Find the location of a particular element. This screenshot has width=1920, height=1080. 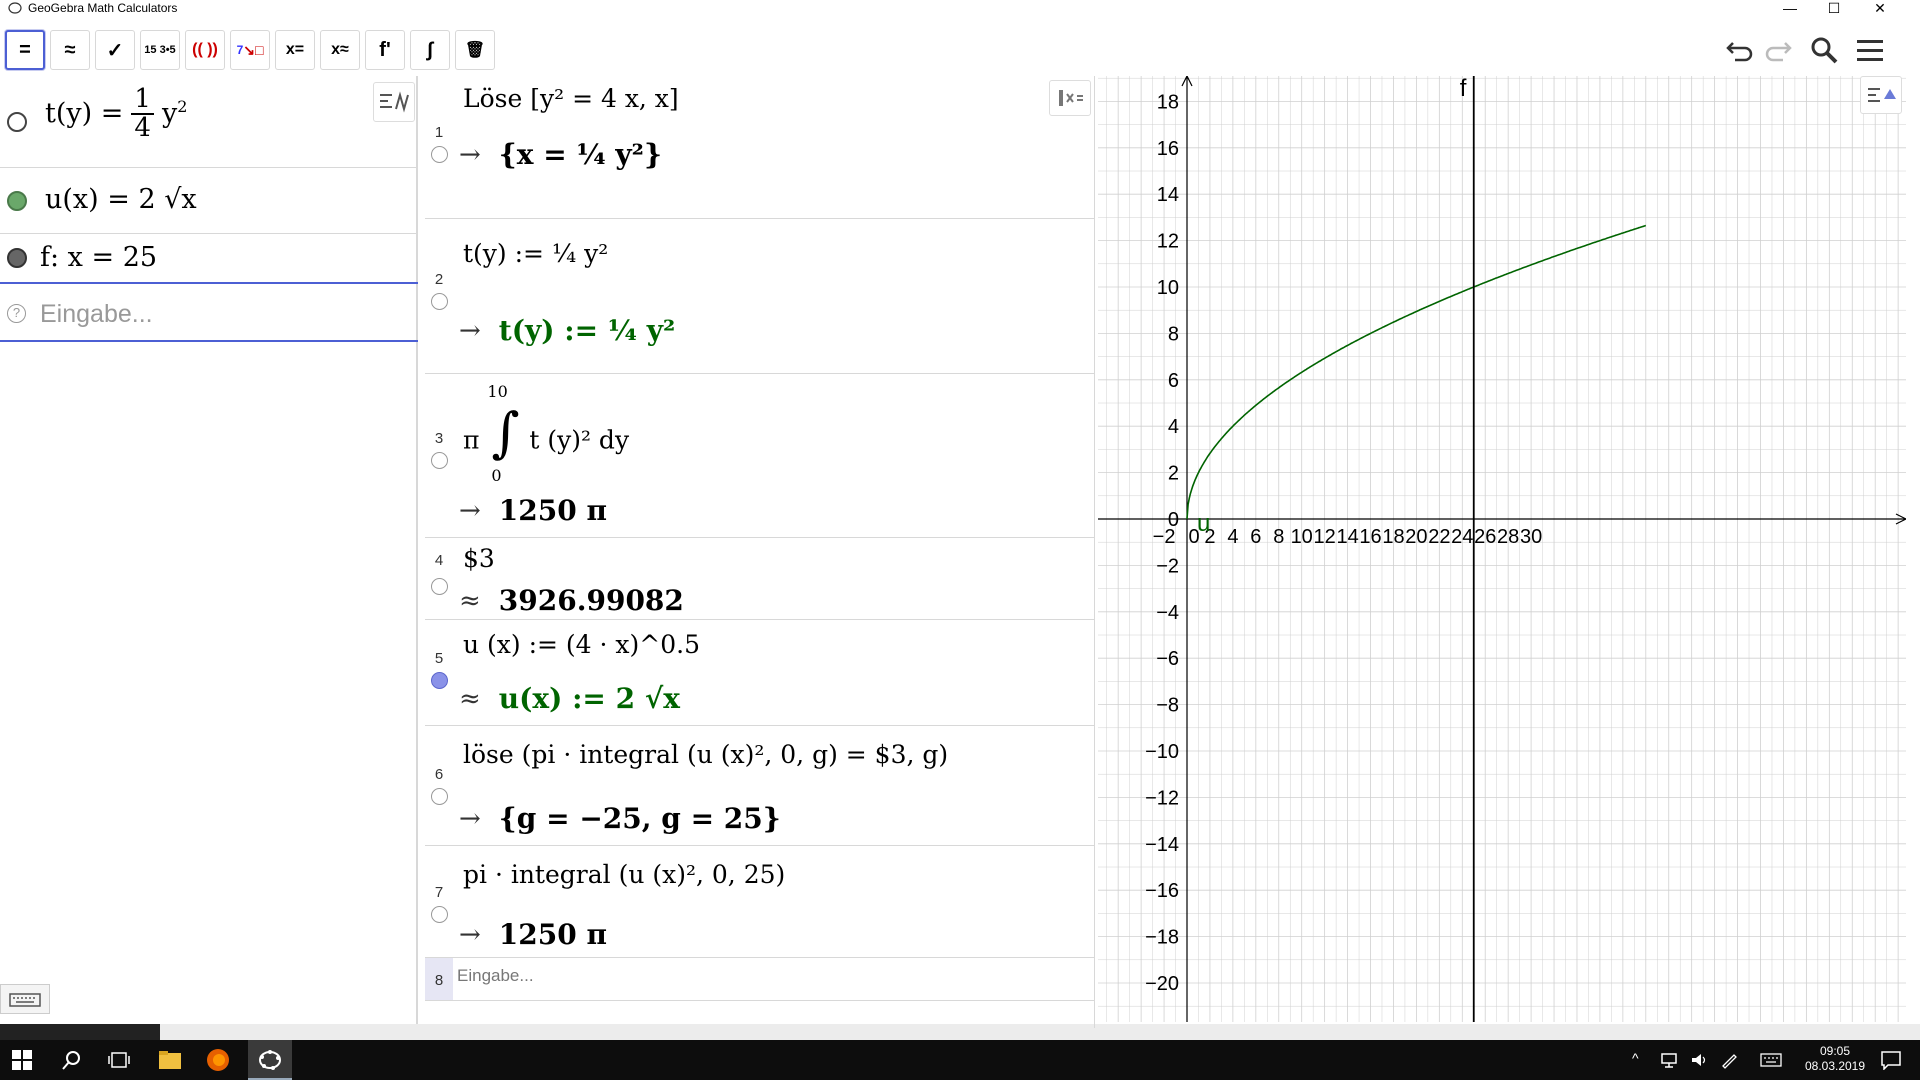

algebra-item-f: f: x = 25 is located at coordinates (209, 259).